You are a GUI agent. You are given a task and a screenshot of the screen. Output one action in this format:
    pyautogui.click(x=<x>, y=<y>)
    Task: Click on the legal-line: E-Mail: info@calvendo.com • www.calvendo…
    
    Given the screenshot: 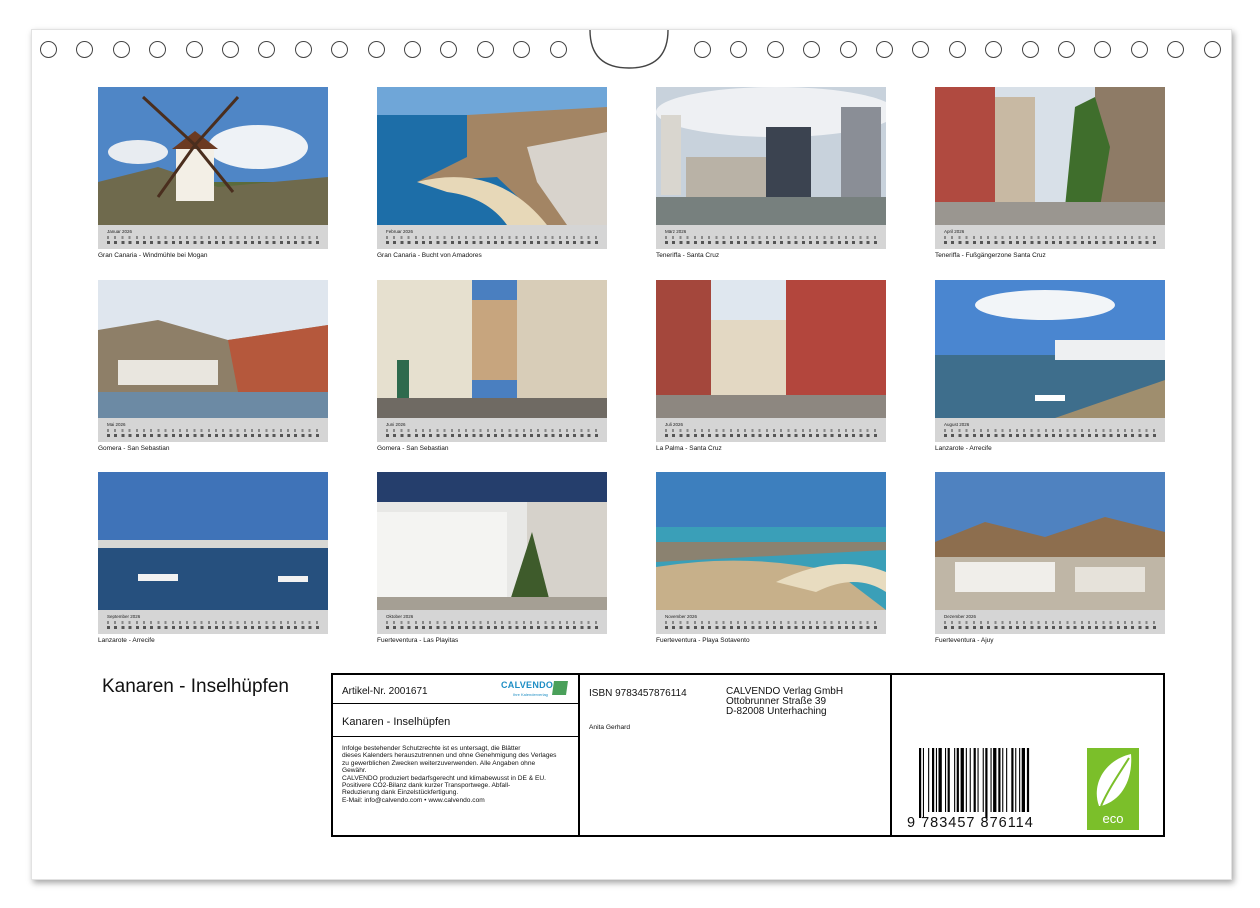 What is the action you would take?
    pyautogui.click(x=413, y=800)
    